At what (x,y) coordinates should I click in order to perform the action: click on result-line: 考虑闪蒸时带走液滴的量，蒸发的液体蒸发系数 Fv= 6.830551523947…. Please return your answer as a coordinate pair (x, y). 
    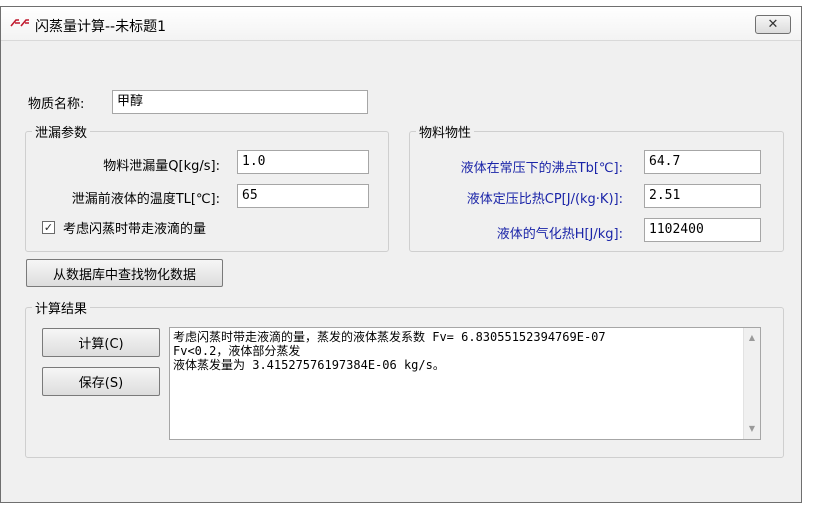
    Looking at the image, I should click on (389, 337).